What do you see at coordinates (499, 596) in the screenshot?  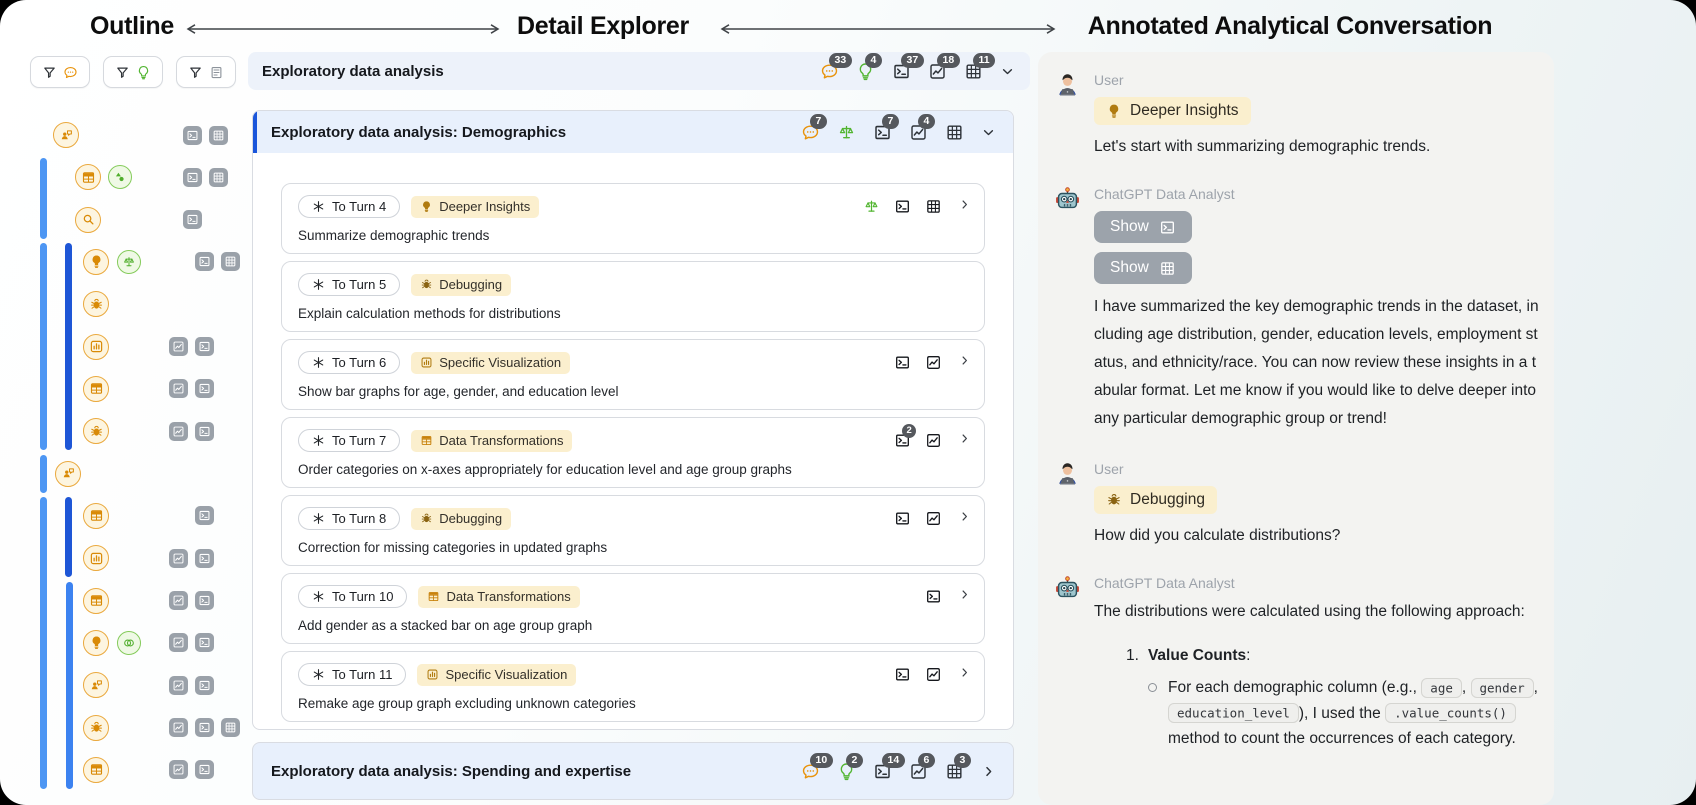 I see `category-tag: Data Transformations` at bounding box center [499, 596].